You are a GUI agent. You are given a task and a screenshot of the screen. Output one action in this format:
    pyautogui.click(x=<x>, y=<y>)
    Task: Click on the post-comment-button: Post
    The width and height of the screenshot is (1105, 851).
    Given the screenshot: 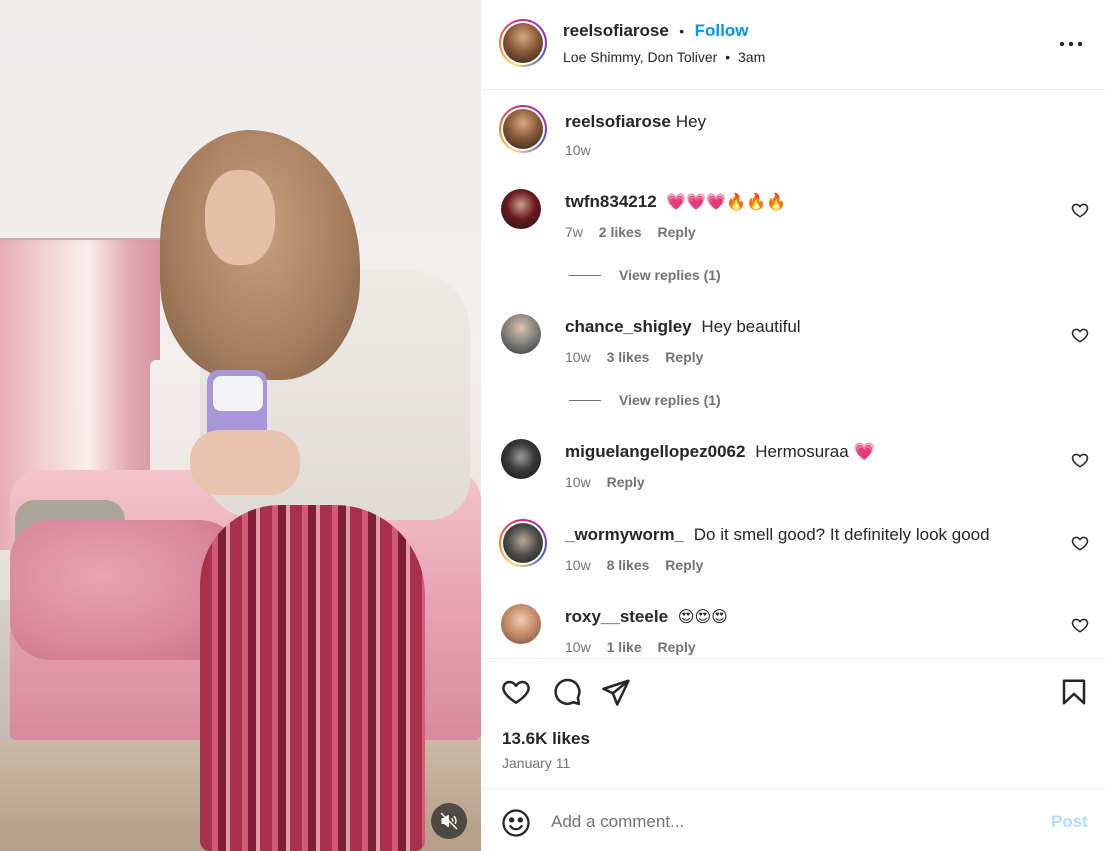 What is the action you would take?
    pyautogui.click(x=1069, y=822)
    